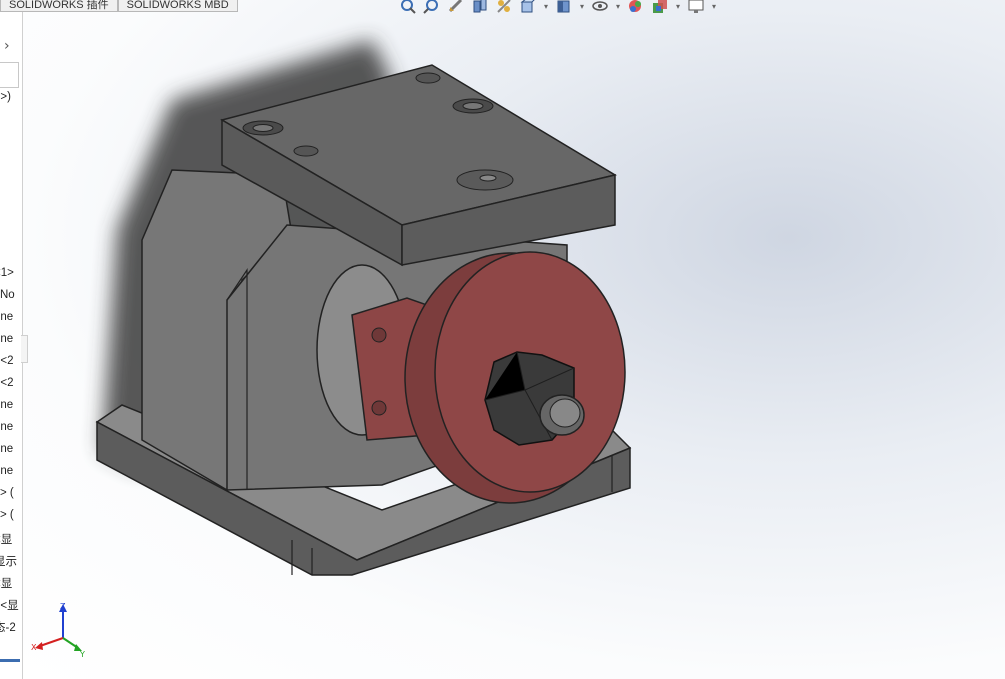 This screenshot has height=679, width=1005. Describe the element at coordinates (63, 606) in the screenshot. I see `triad-z-label: Z` at that location.